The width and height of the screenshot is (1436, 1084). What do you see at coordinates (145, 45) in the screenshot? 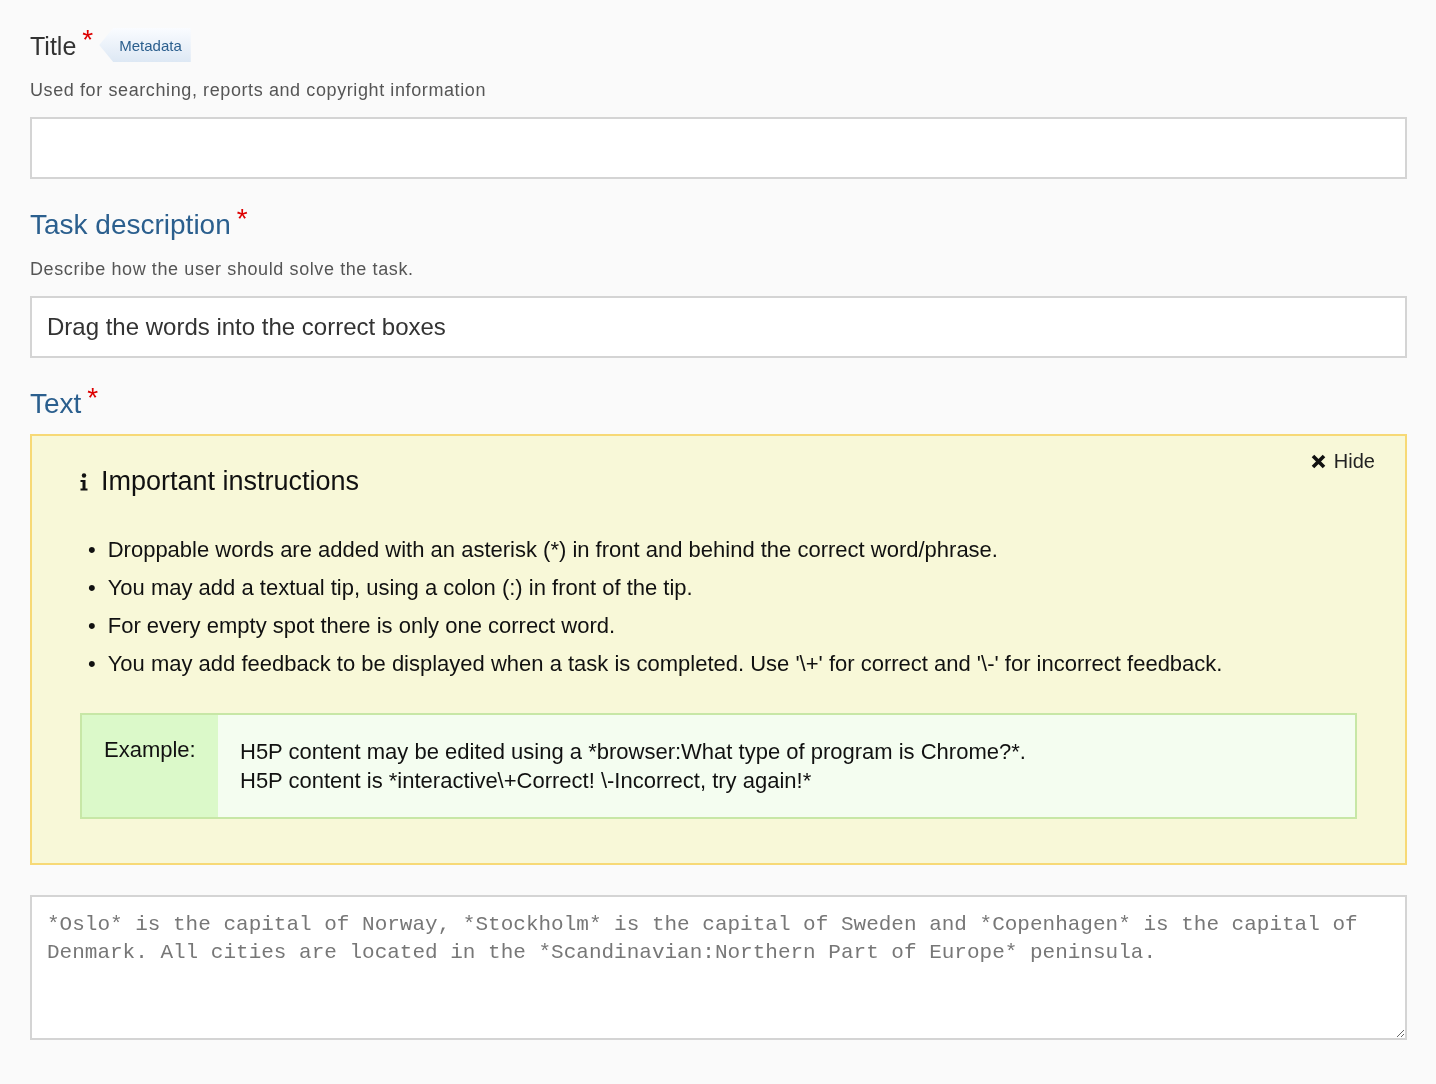
I see `metadata-button: Metadata` at bounding box center [145, 45].